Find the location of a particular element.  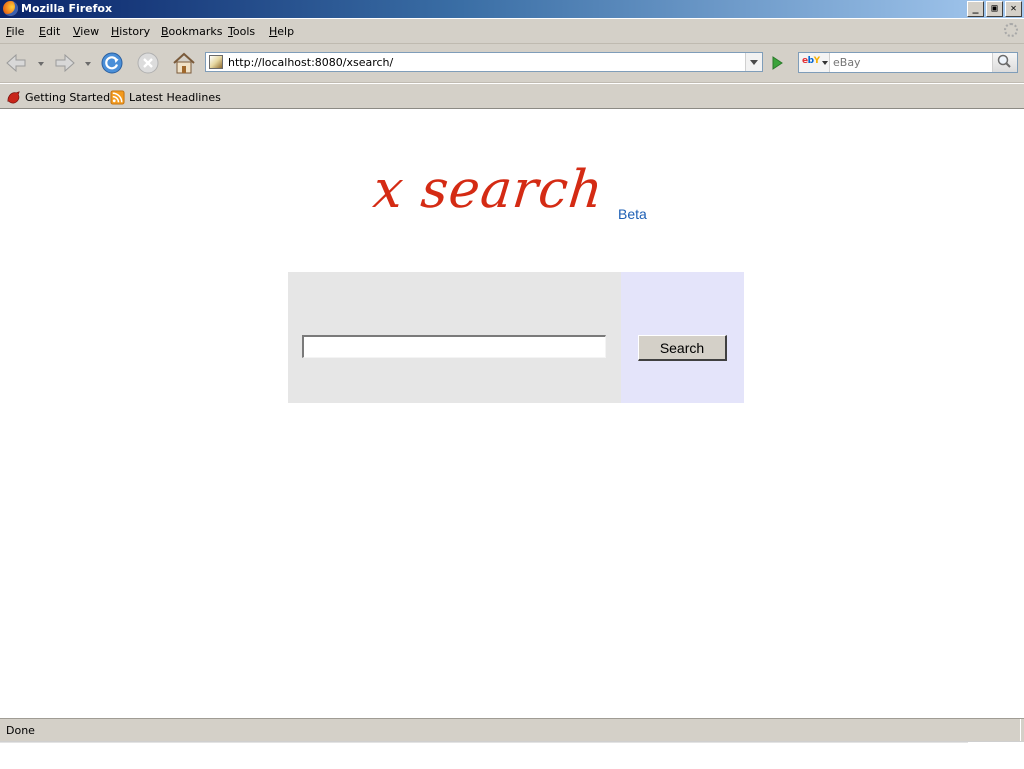

xsearch-logo: x search is located at coordinates (488, 190).